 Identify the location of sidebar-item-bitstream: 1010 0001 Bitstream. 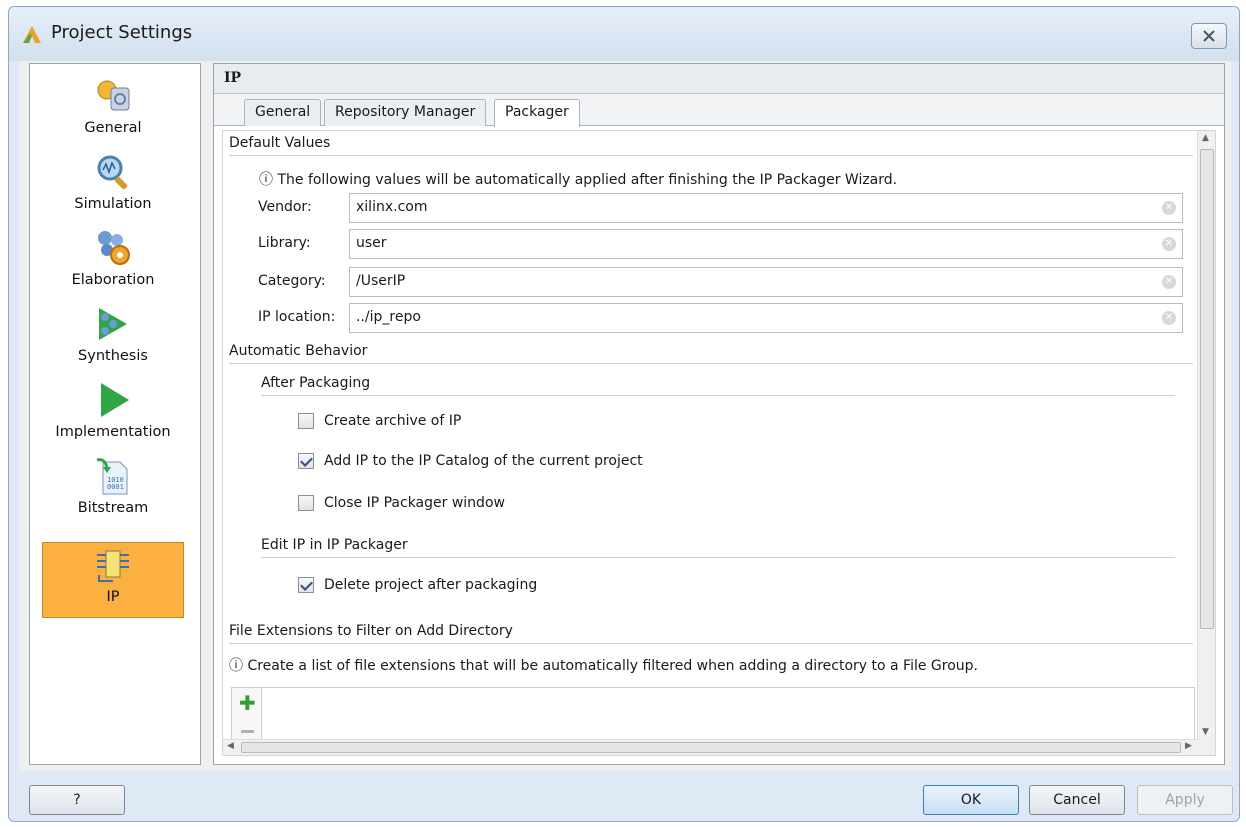
(113, 492).